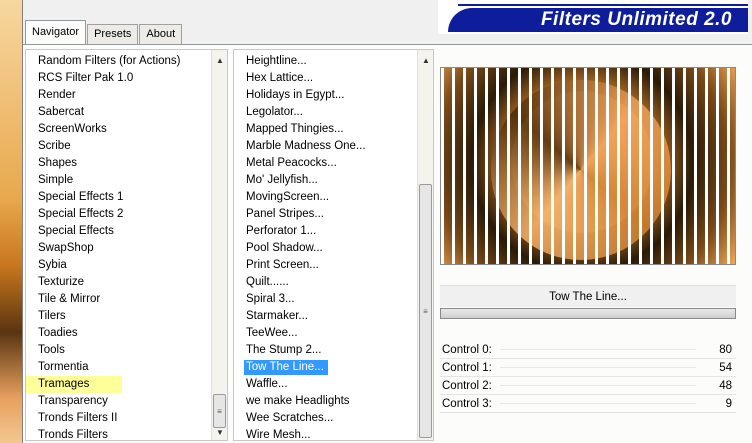  I want to click on control-value: 48, so click(725, 386).